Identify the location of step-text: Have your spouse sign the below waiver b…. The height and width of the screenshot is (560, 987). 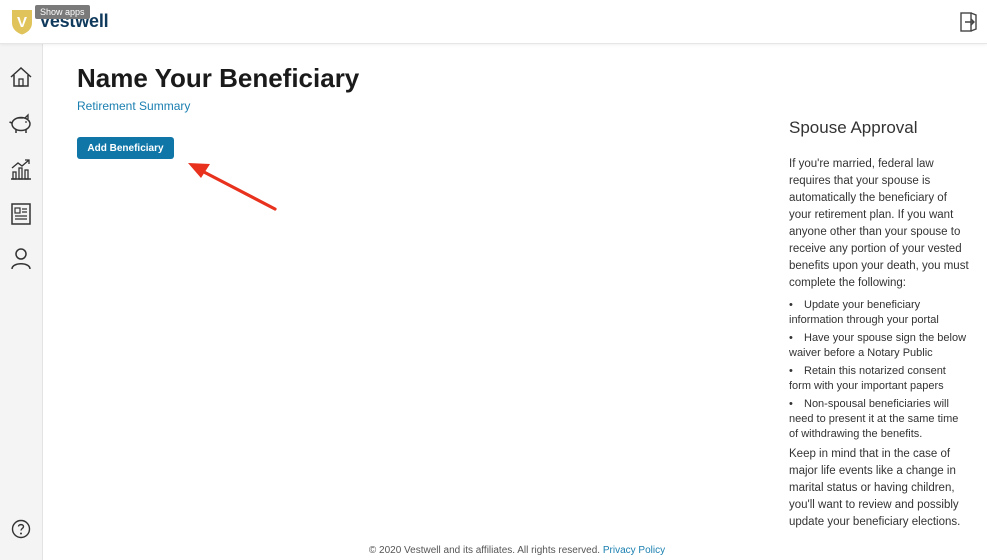
(878, 345).